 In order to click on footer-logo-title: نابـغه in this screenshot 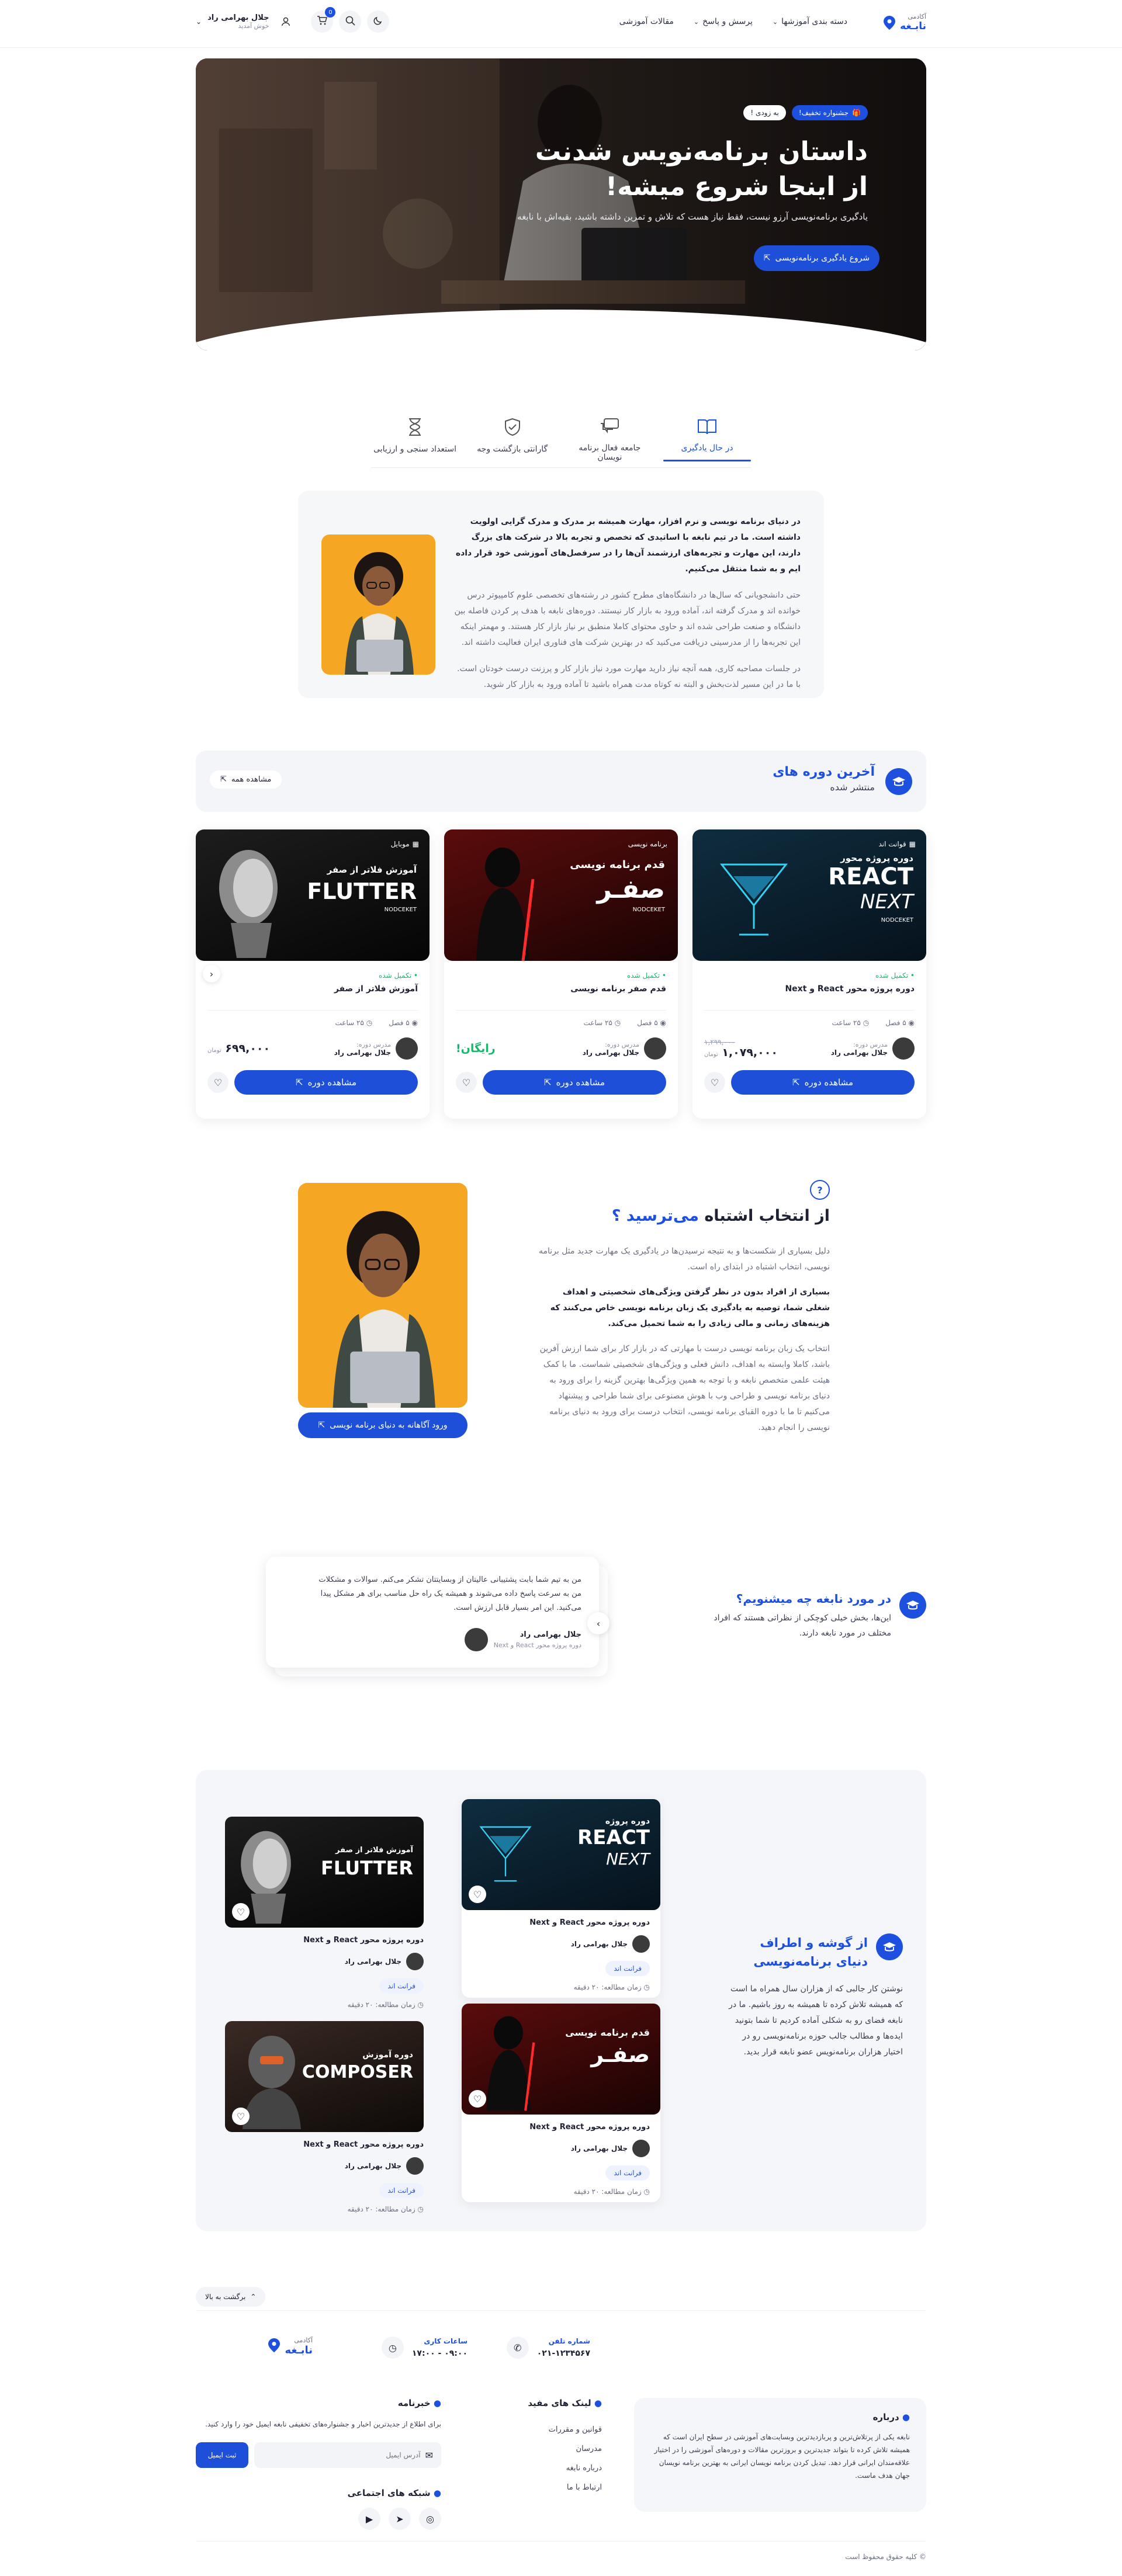, I will do `click(299, 2350)`.